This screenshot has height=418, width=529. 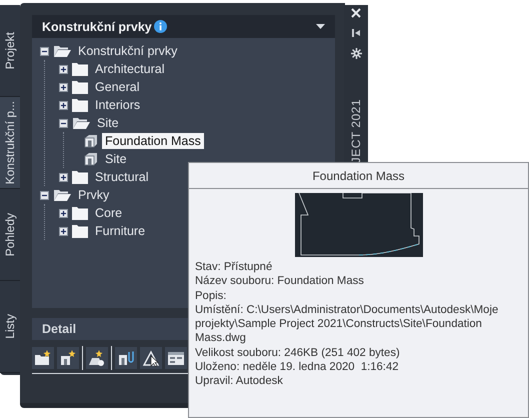 I want to click on cursor-icon, so click(x=151, y=358).